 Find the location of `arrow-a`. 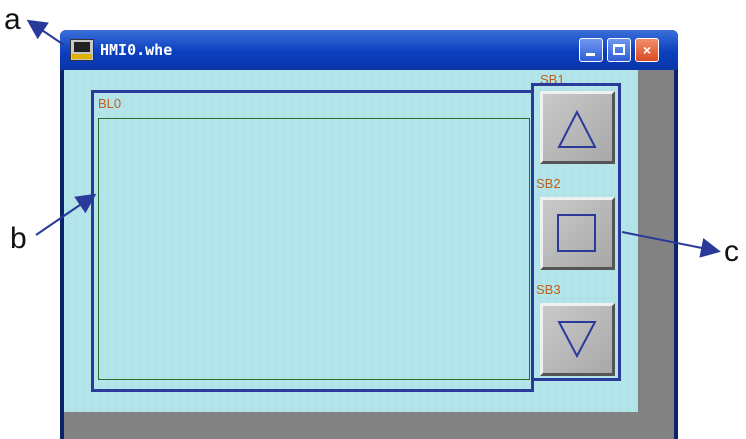

arrow-a is located at coordinates (45, 32).